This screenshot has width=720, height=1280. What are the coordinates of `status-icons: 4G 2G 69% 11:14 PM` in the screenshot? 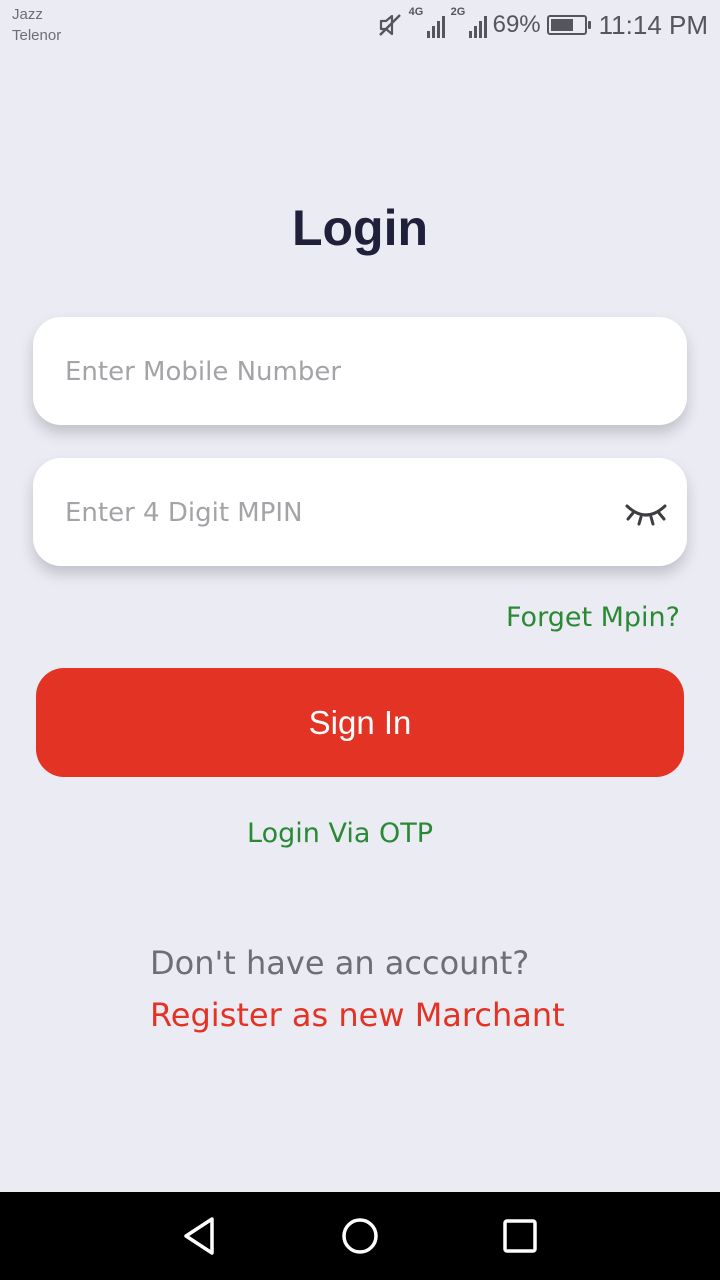 It's located at (542, 24).